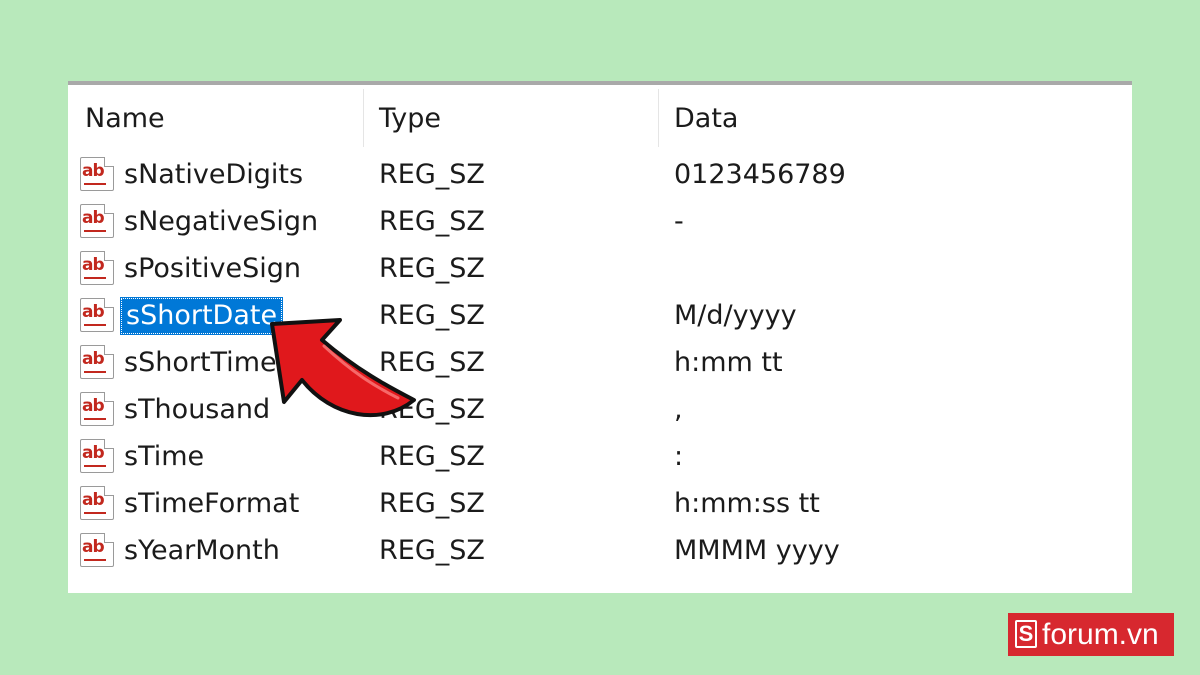 The width and height of the screenshot is (1200, 675). What do you see at coordinates (706, 116) in the screenshot?
I see `column-header-data: Data` at bounding box center [706, 116].